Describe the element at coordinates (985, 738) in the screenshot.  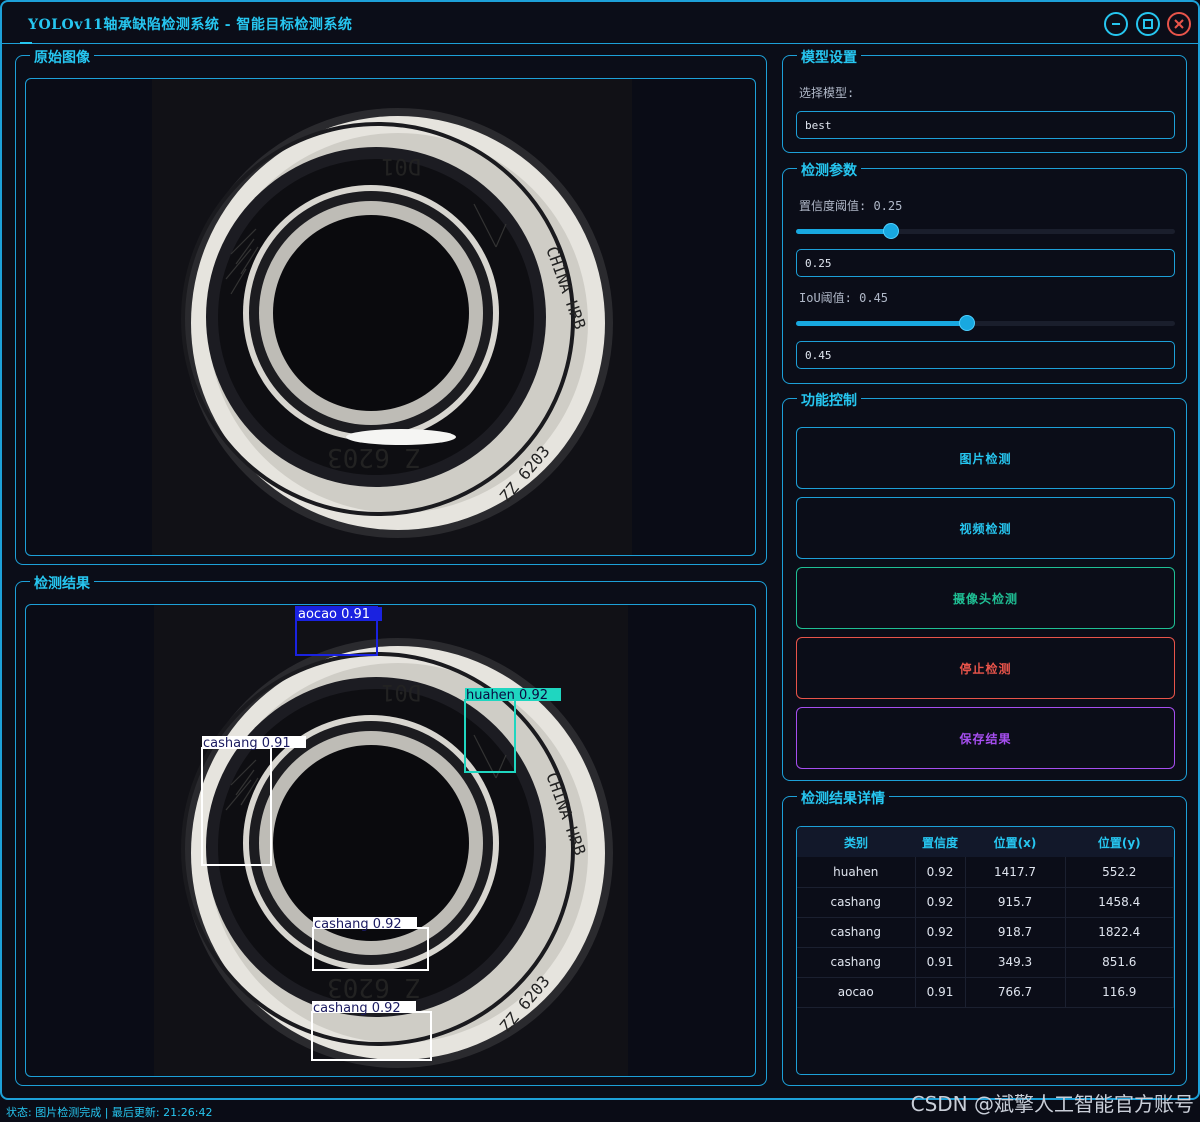
I see `save-results-button: 保存结果` at that location.